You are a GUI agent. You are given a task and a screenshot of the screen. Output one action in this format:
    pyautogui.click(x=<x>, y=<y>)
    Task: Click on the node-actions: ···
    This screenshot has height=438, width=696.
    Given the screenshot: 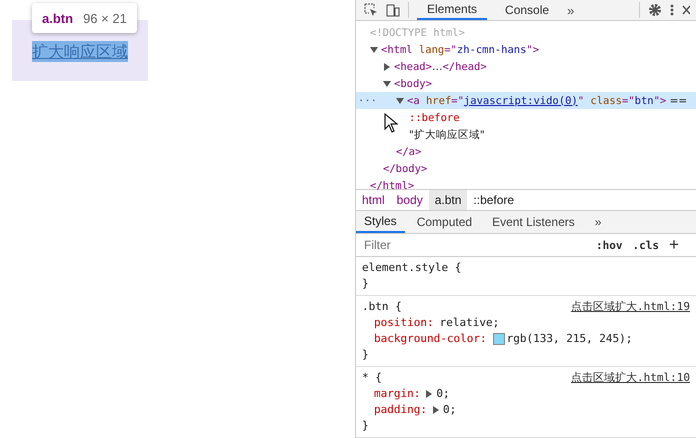 What is the action you would take?
    pyautogui.click(x=367, y=100)
    